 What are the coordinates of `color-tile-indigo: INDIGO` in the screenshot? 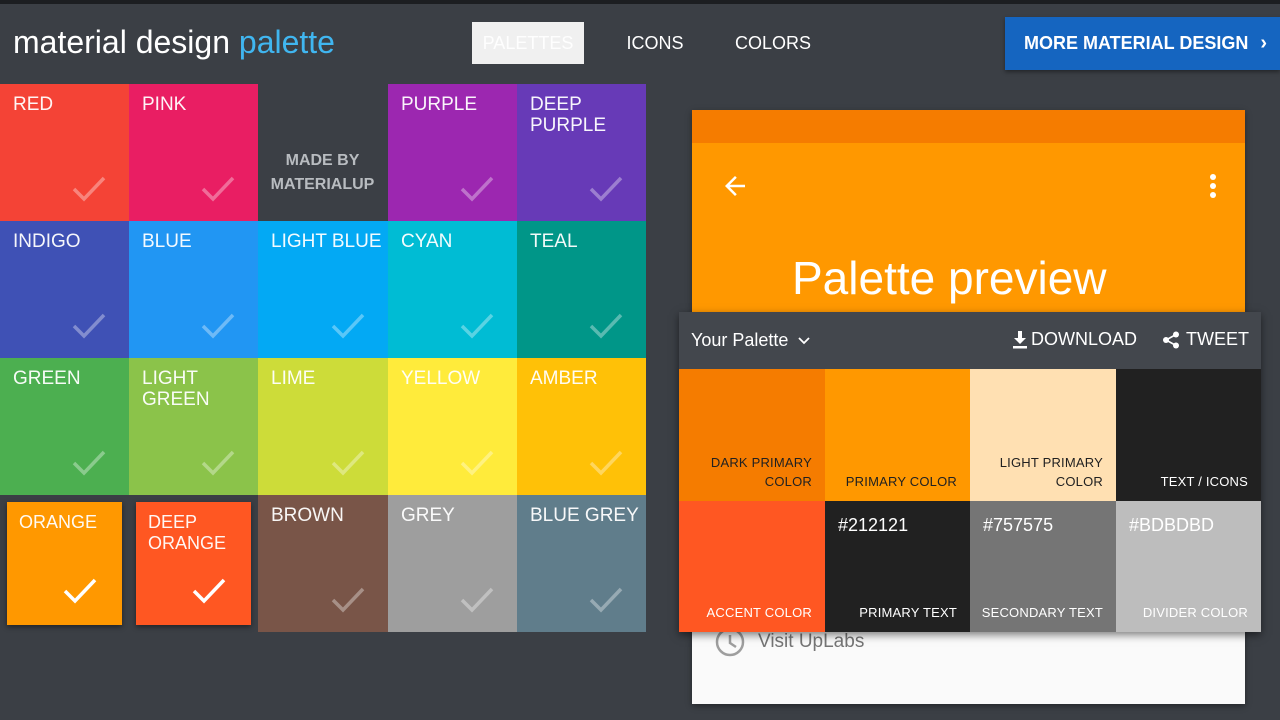 It's located at (64, 289).